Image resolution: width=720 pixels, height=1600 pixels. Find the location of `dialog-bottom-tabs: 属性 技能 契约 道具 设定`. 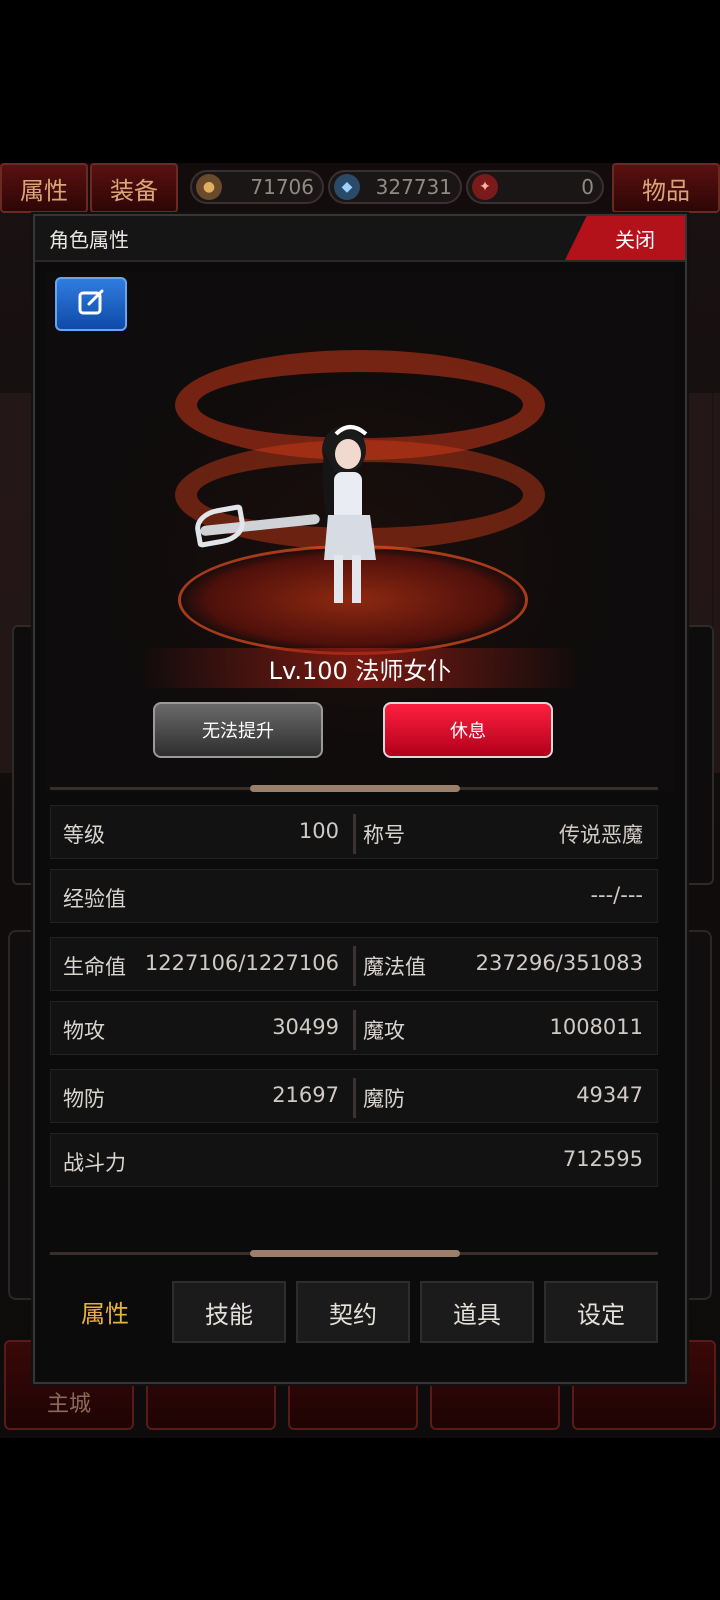

dialog-bottom-tabs: 属性 技能 契约 道具 设定 is located at coordinates (354, 1311).